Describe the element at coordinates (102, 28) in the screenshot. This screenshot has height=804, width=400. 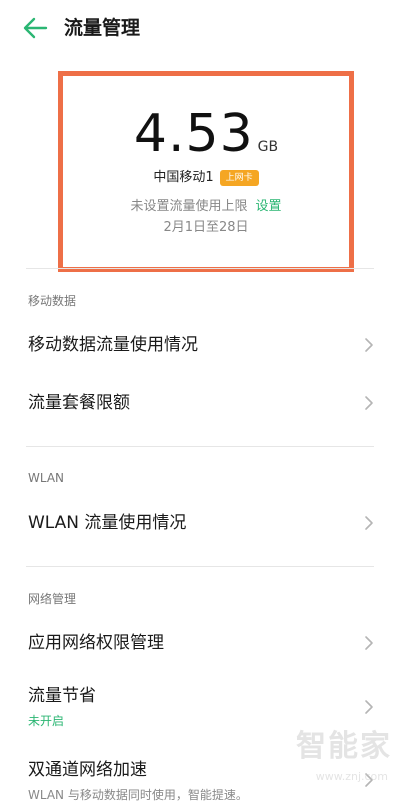
I see `page-title: 流量管理` at that location.